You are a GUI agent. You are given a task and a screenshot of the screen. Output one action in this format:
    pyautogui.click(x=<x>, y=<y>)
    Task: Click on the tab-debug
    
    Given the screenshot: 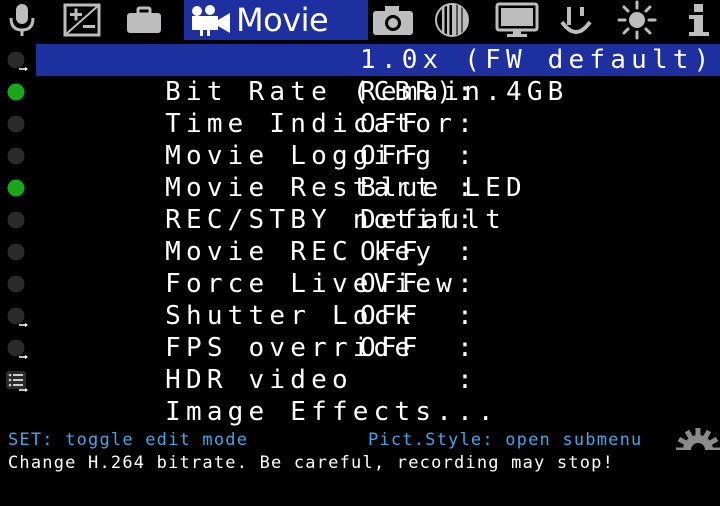 What is the action you would take?
    pyautogui.click(x=637, y=20)
    